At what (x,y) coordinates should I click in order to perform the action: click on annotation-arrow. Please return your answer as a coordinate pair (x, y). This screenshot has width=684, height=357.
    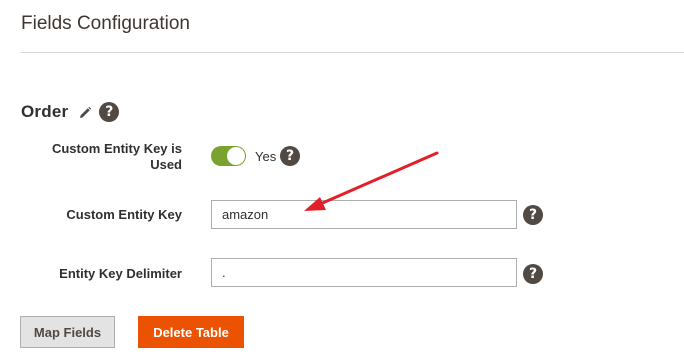
    Looking at the image, I should click on (371, 181).